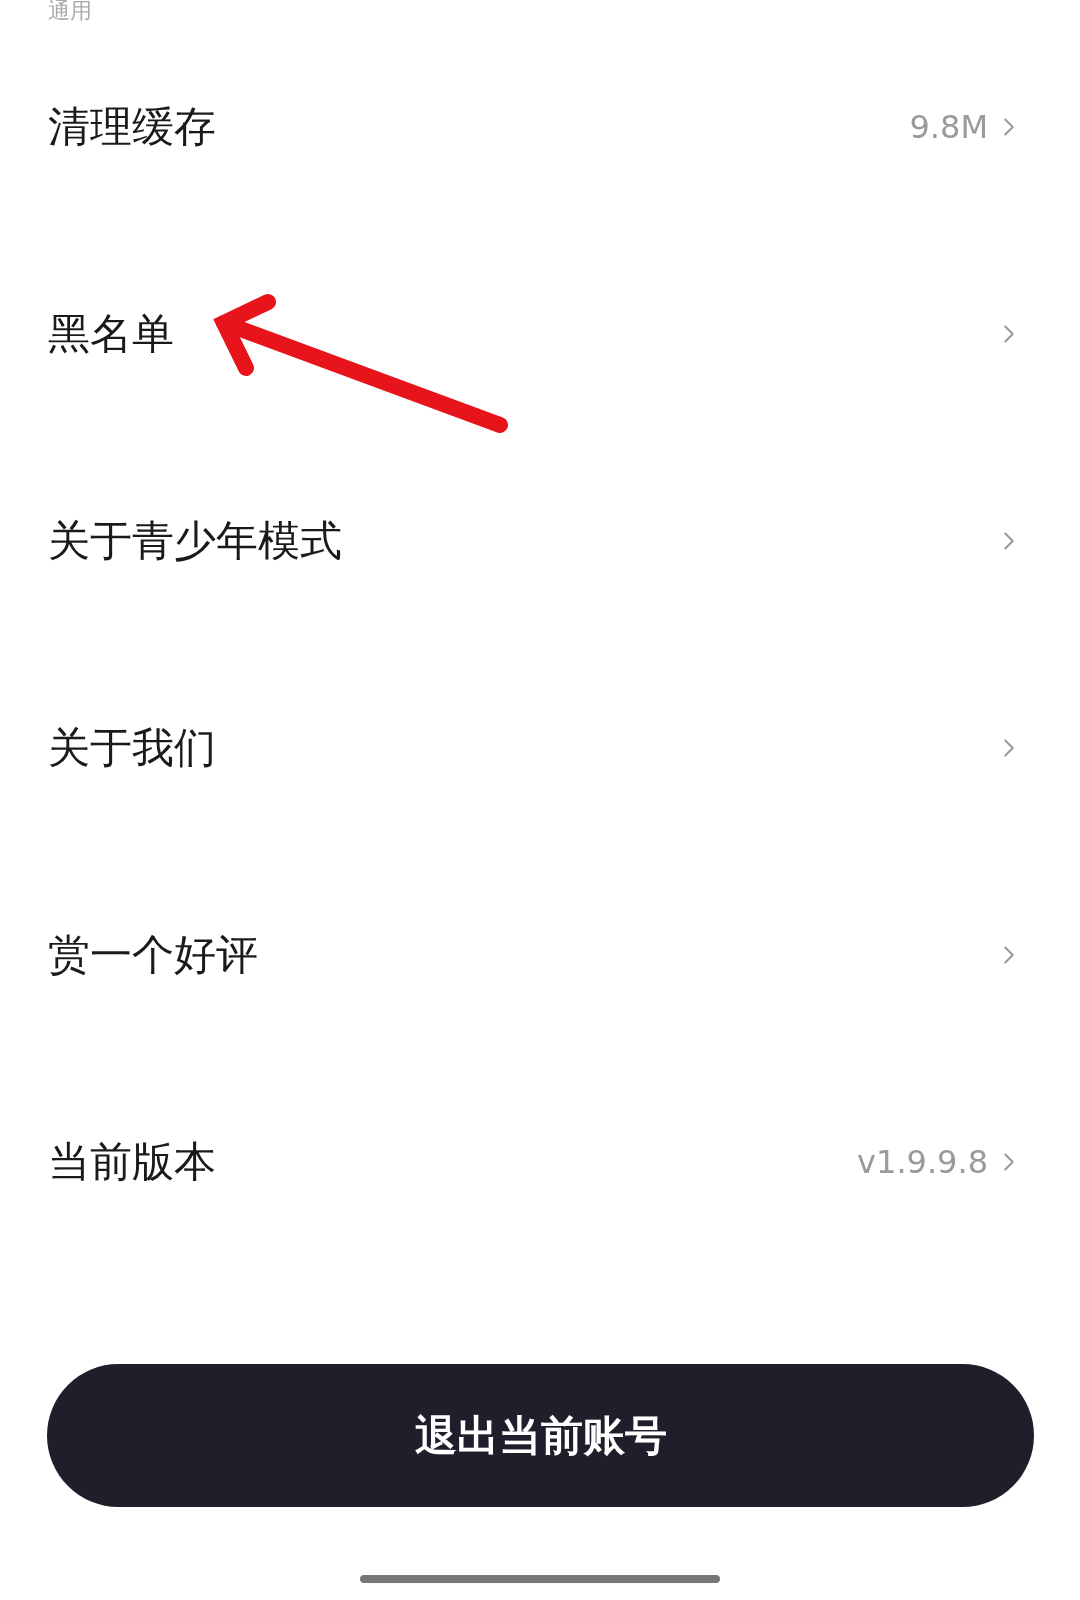 This screenshot has width=1080, height=1600. Describe the element at coordinates (540, 954) in the screenshot. I see `settings-row: 赏一个好评` at that location.